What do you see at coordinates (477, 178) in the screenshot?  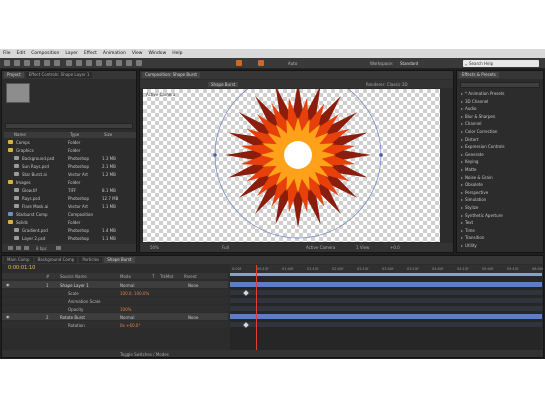 I see `effect-category: Noise & Grain` at bounding box center [477, 178].